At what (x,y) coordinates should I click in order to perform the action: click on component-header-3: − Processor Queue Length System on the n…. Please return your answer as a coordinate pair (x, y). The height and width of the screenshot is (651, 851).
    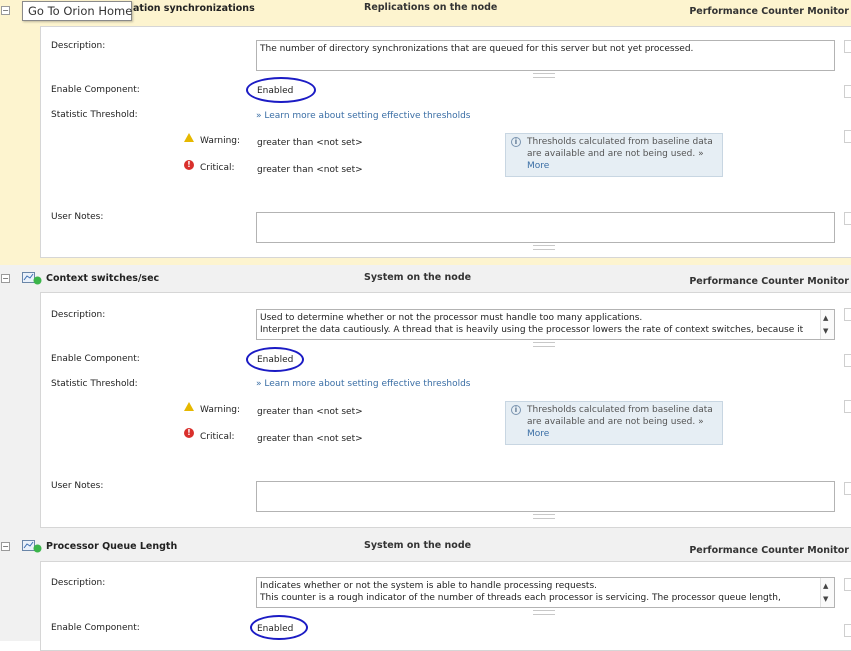
    Looking at the image, I should click on (425, 548).